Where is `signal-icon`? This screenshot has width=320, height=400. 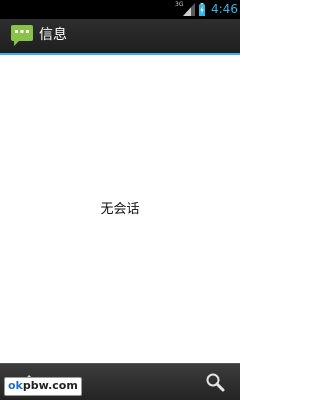
signal-icon is located at coordinates (189, 9).